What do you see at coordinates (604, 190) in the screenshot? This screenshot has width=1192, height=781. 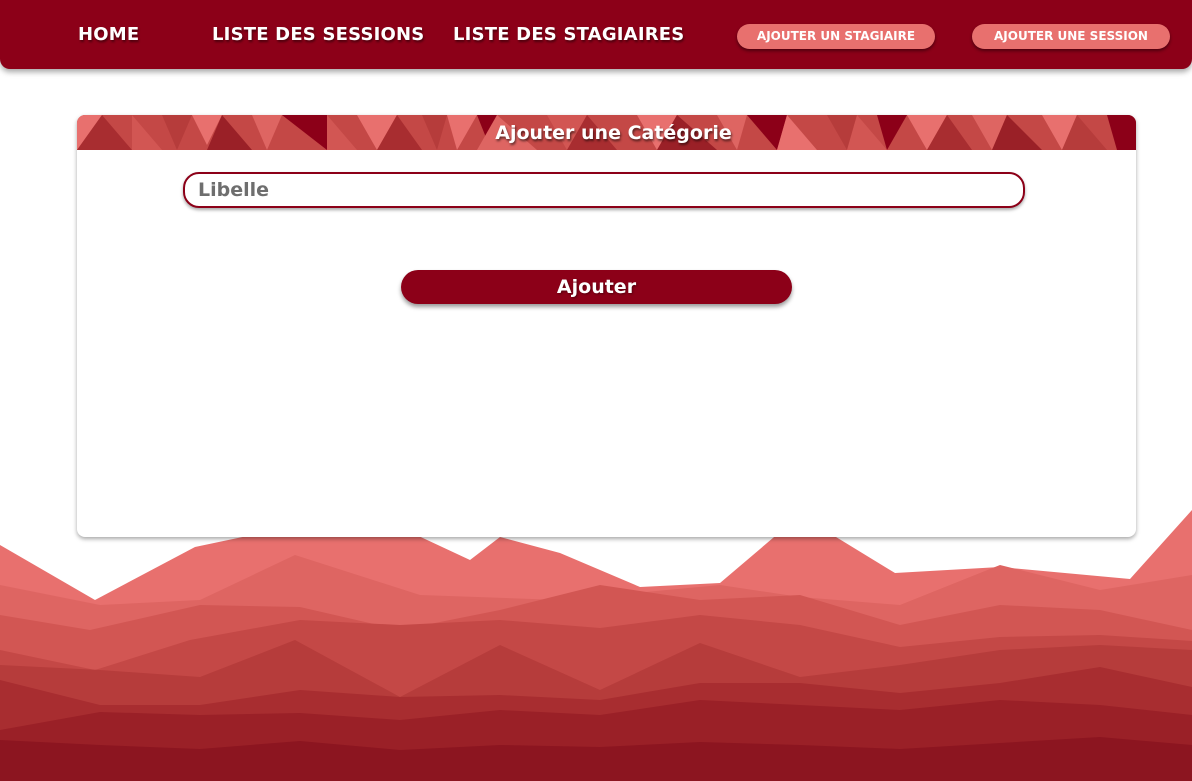 I see `libelle-input` at bounding box center [604, 190].